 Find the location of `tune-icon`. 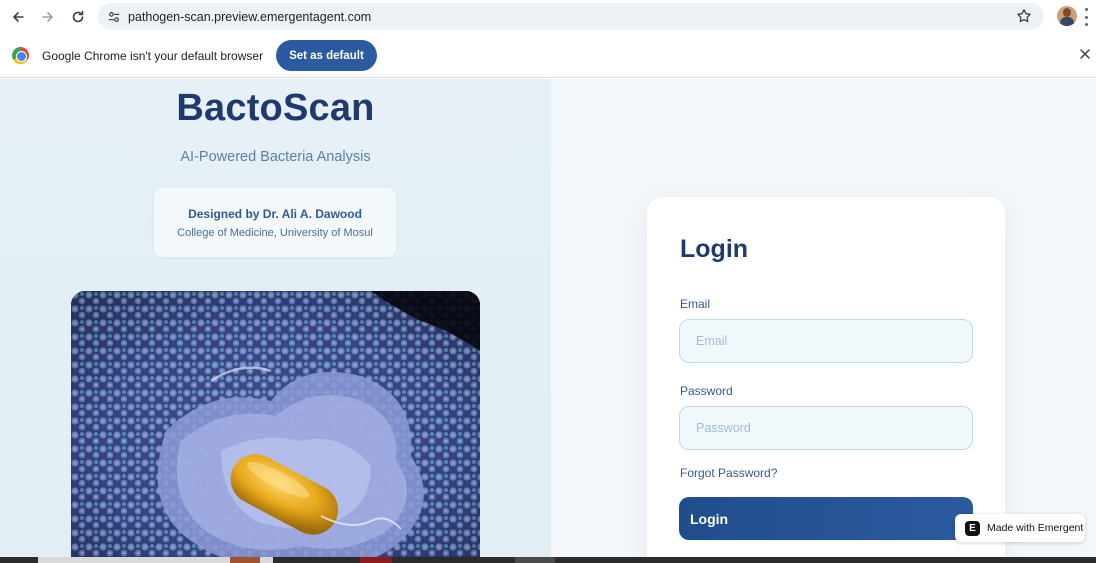

tune-icon is located at coordinates (114, 17).